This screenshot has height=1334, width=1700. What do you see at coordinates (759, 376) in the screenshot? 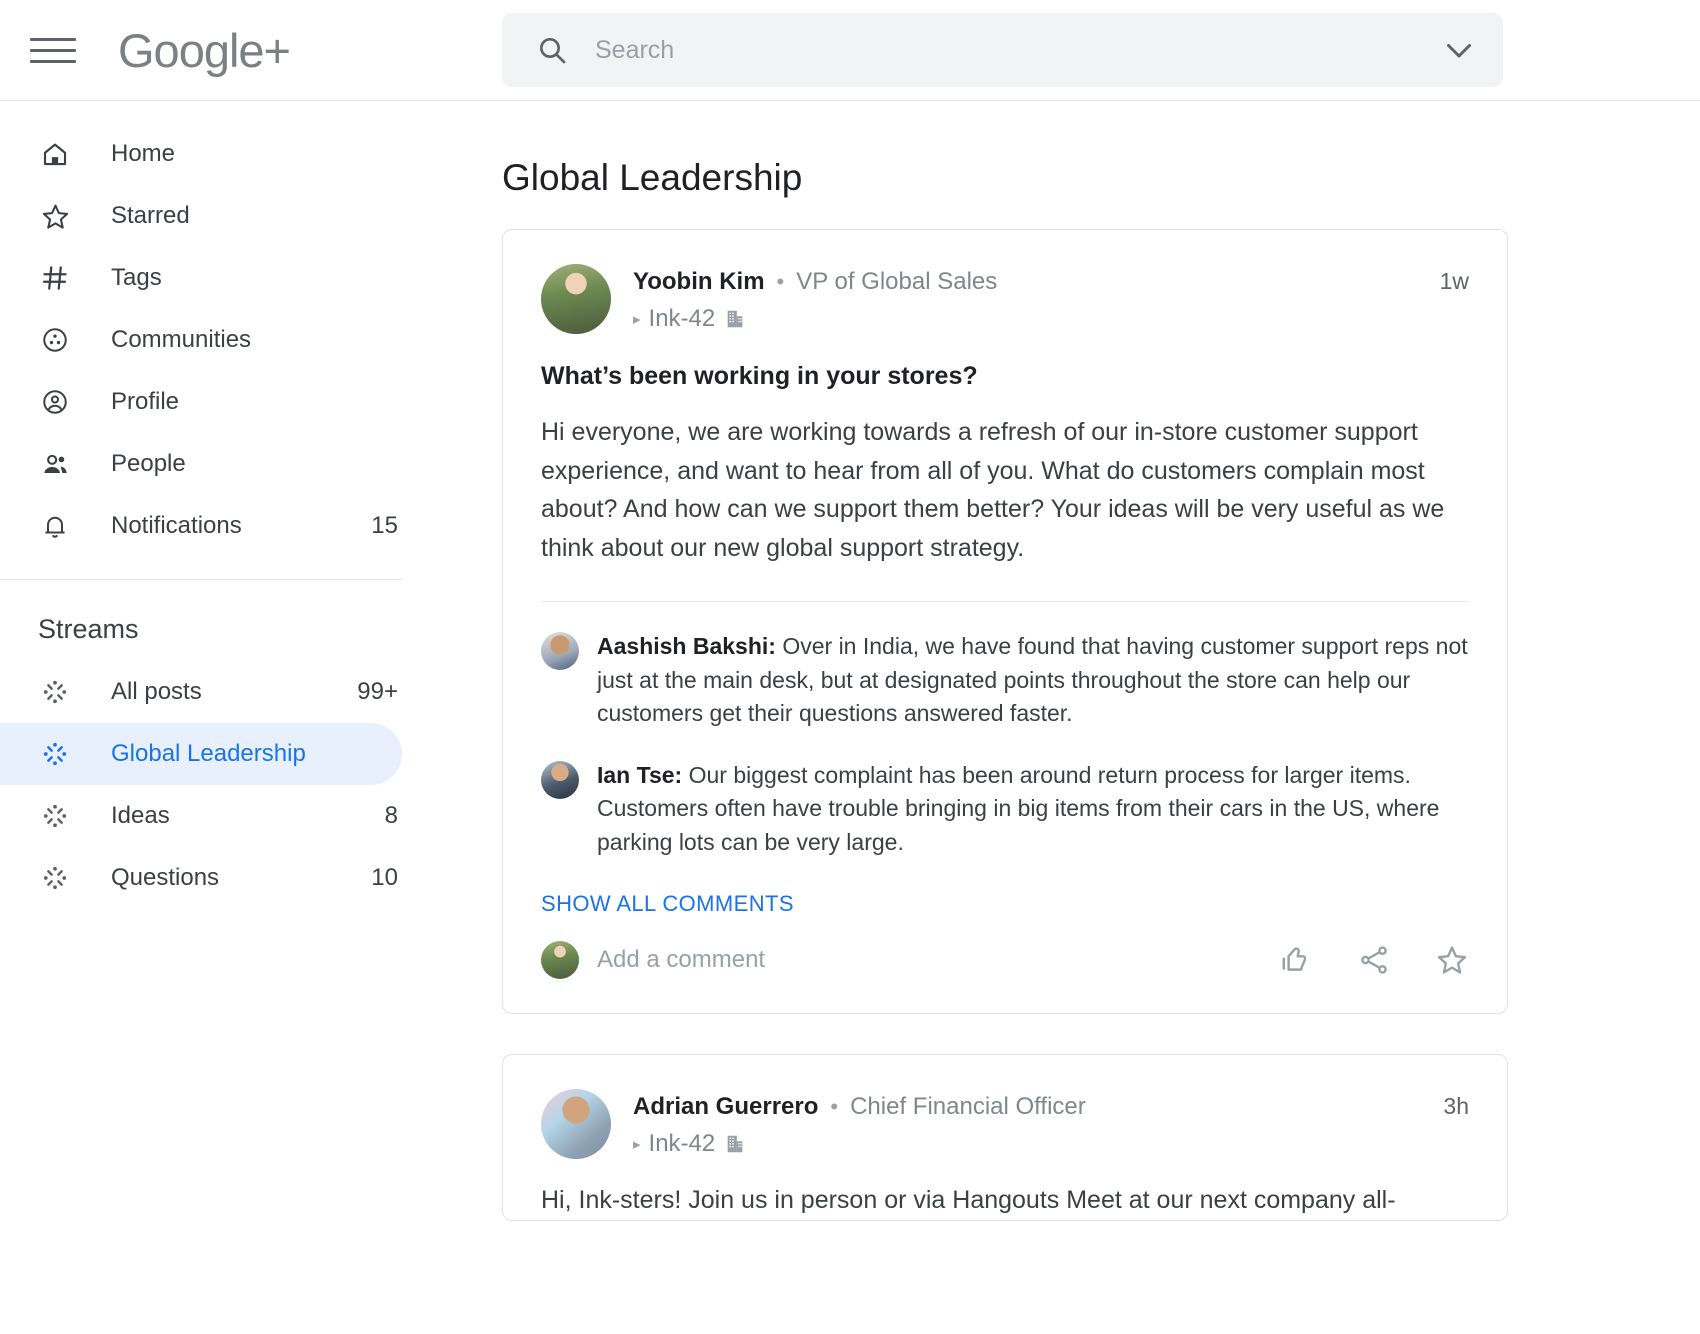
I see `post-title: What’s been working in your stores?` at bounding box center [759, 376].